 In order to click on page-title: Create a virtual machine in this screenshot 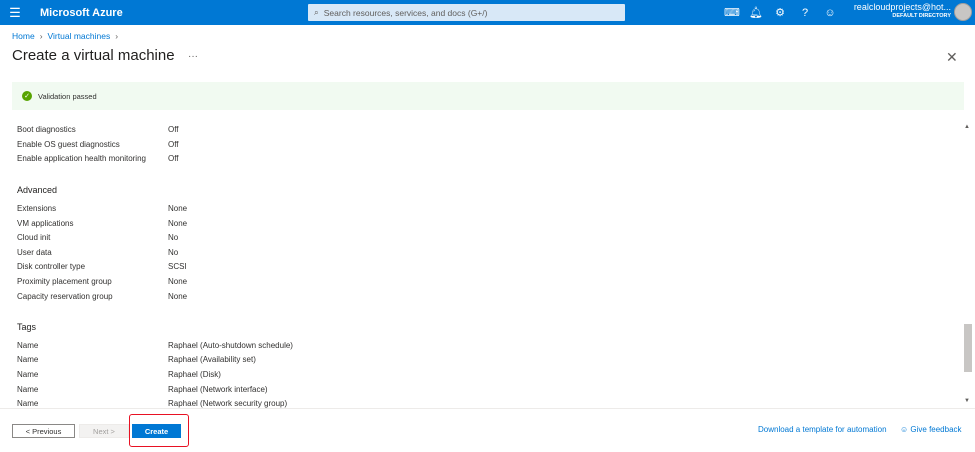, I will do `click(93, 55)`.